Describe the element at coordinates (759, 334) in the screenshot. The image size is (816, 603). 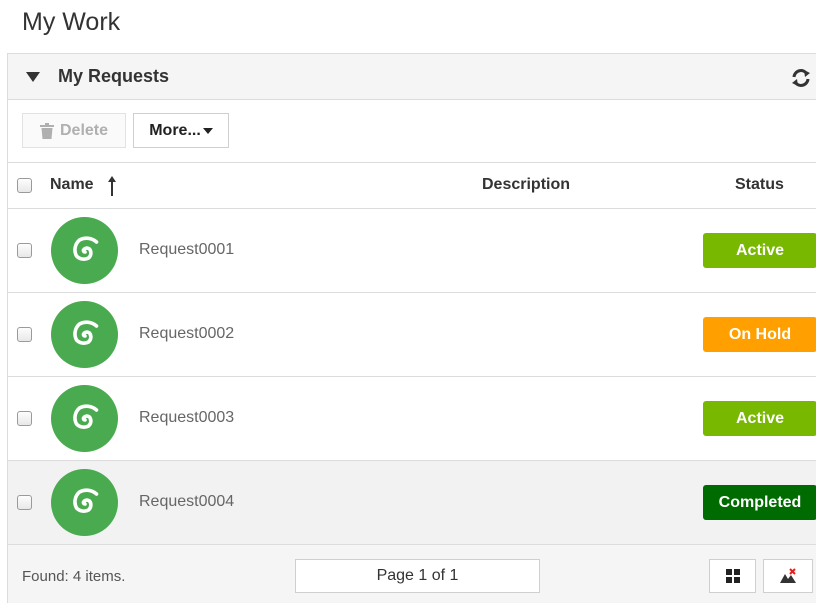
I see `status-badge: On Hold` at that location.